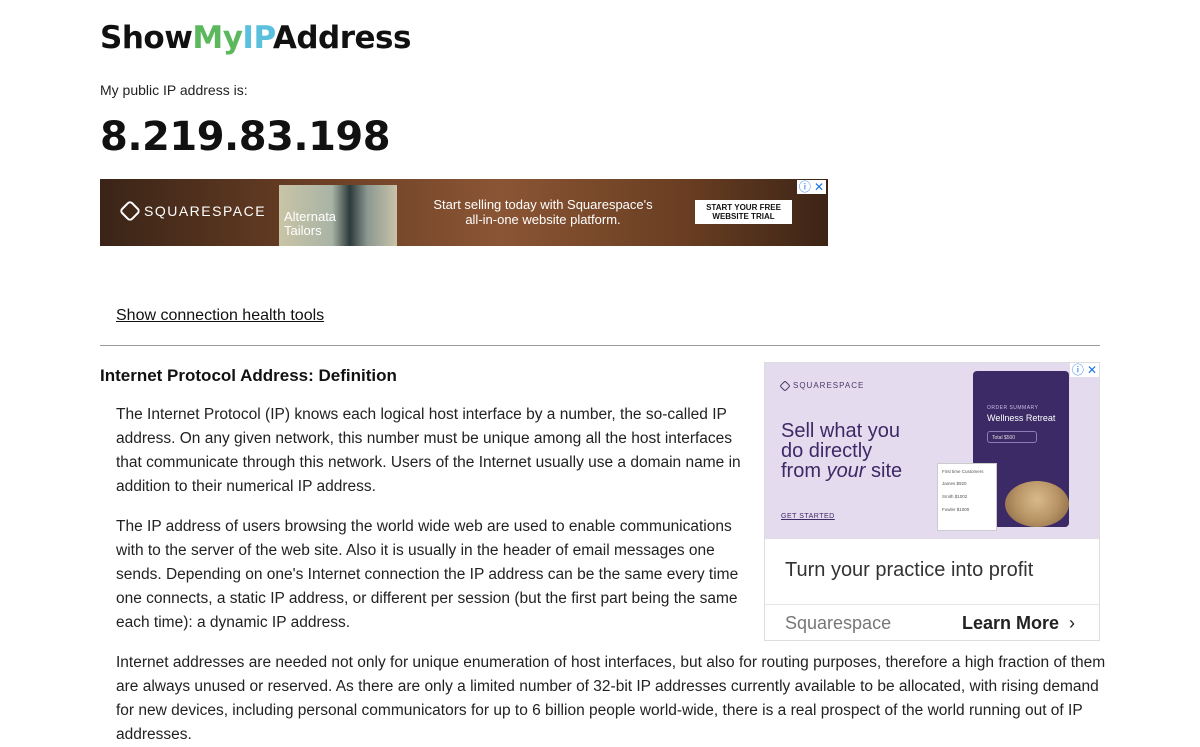  I want to click on phone-total-chip: Total $500, so click(1012, 437).